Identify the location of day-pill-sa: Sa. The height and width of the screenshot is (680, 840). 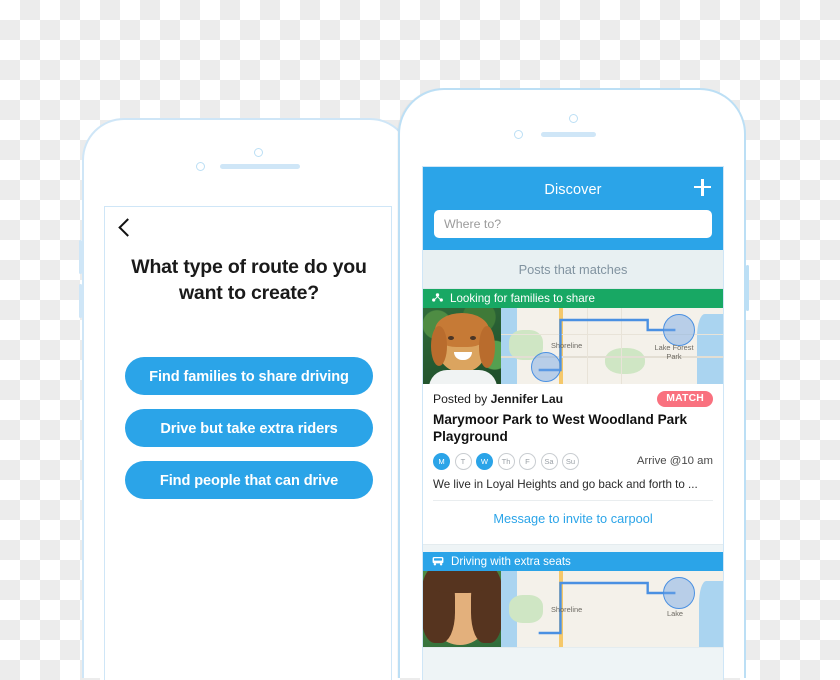
(549, 461).